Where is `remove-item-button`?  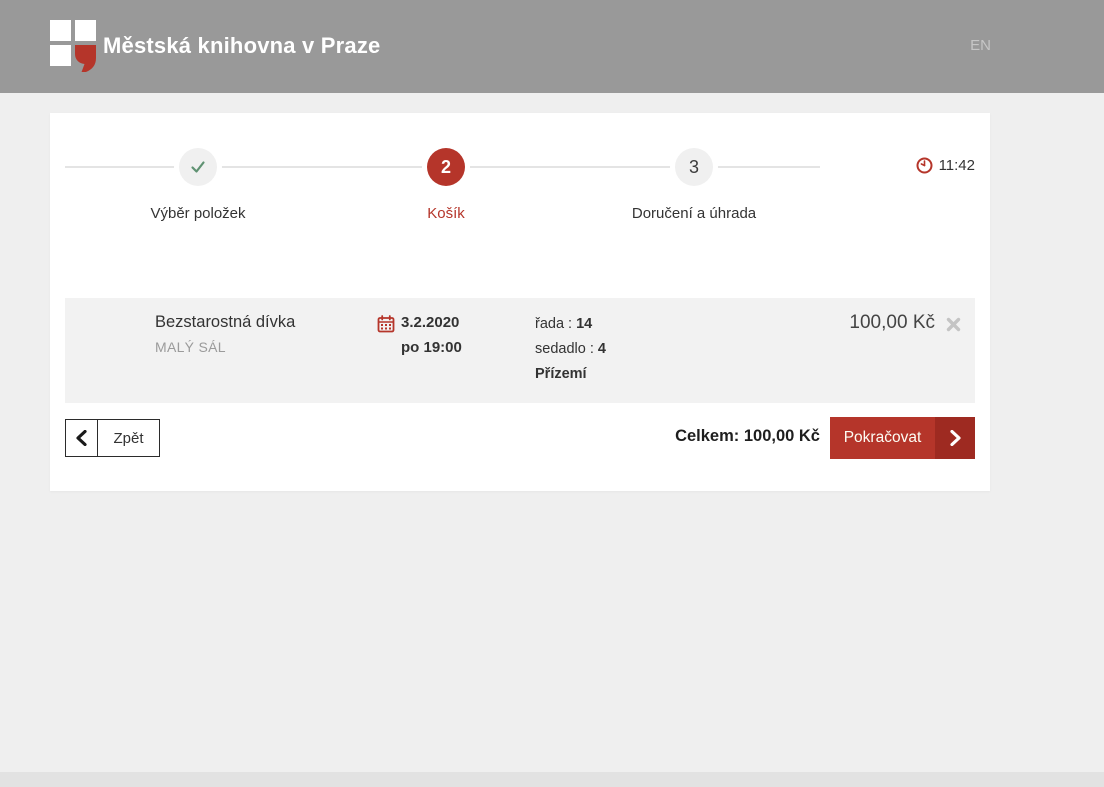
remove-item-button is located at coordinates (953, 324).